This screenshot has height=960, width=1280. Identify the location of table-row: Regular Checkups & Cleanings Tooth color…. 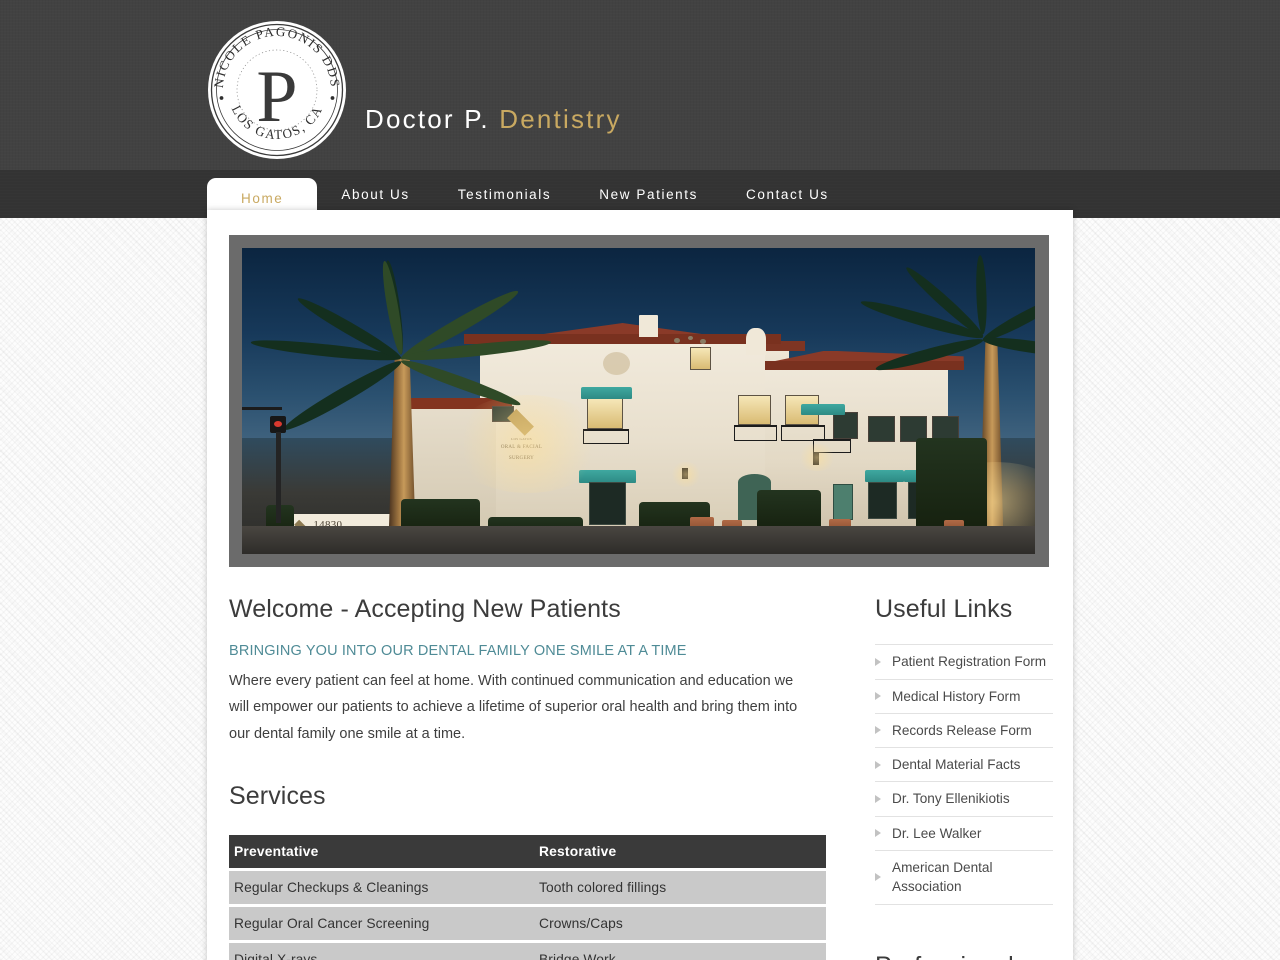
(527, 888).